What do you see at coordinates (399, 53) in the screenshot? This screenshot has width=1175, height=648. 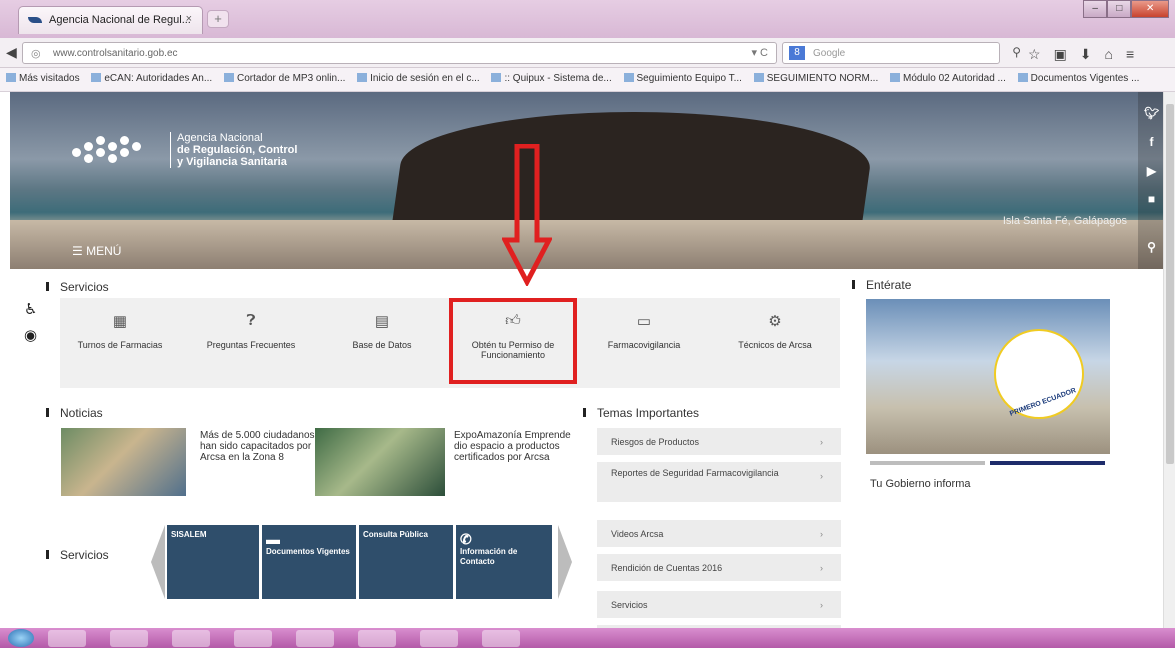 I see `address-bar: ◎ www.controlsanitario.gob.ec ▾ C` at bounding box center [399, 53].